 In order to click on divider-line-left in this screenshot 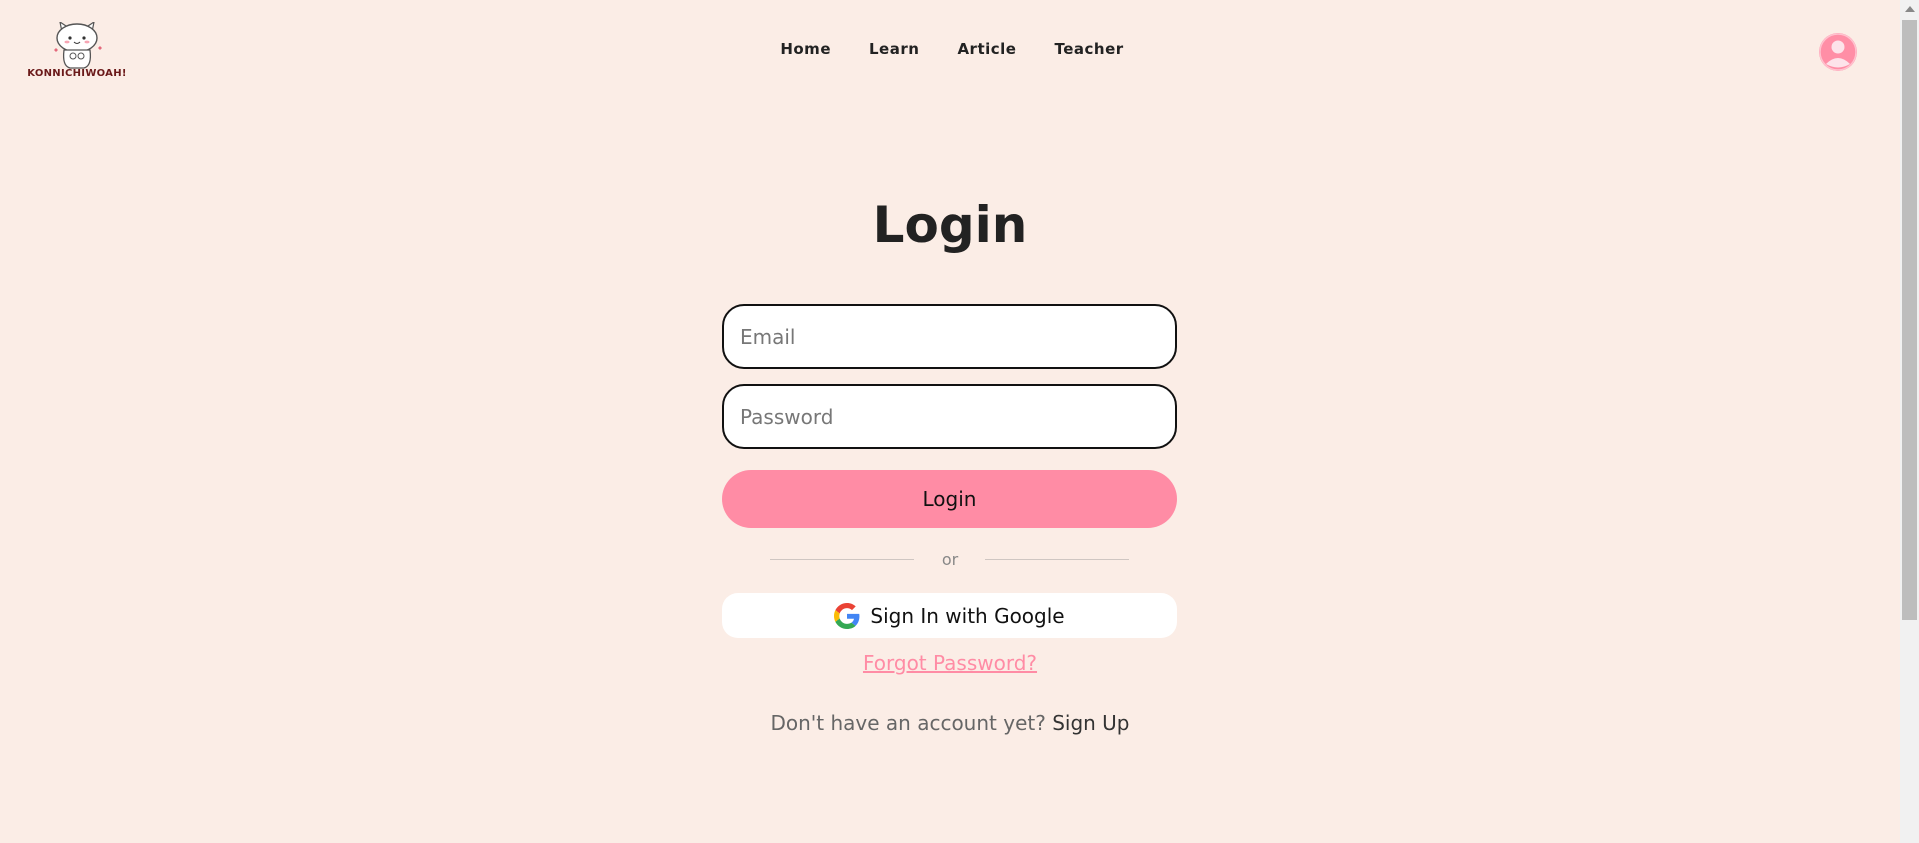, I will do `click(842, 559)`.